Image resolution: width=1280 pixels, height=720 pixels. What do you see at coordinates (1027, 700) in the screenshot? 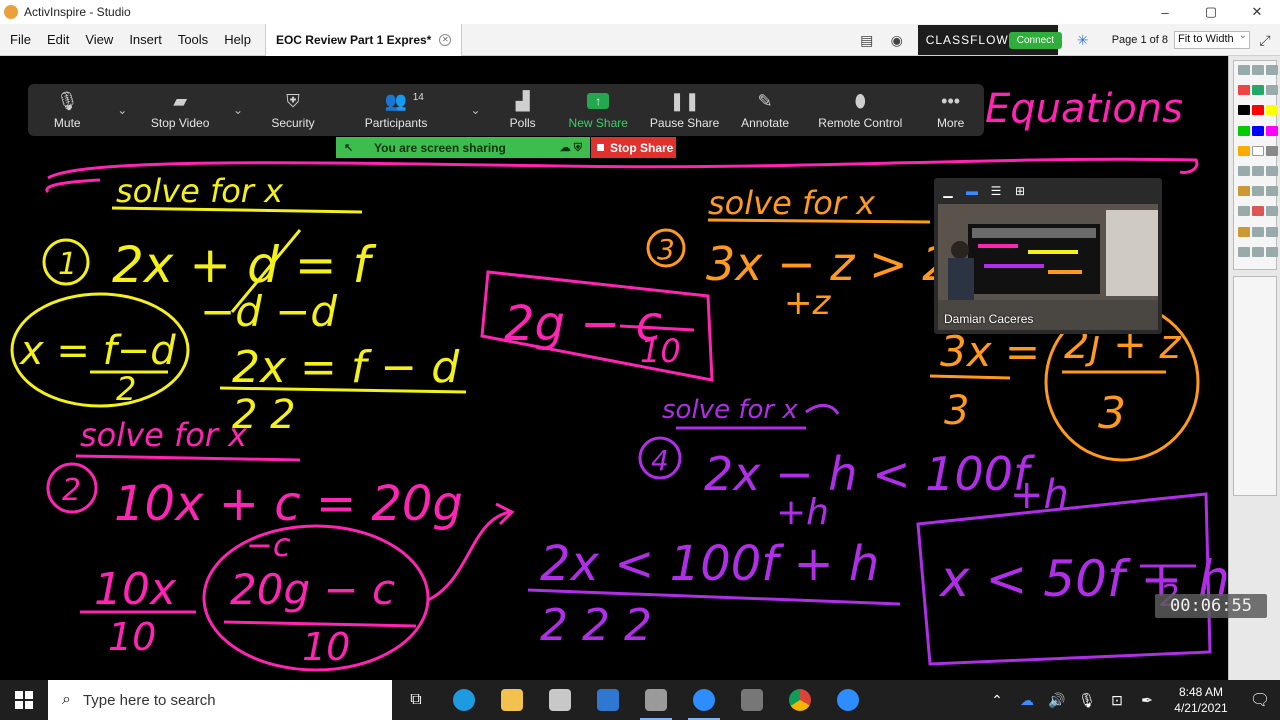
I see `onedrive-icon: ☁` at bounding box center [1027, 700].